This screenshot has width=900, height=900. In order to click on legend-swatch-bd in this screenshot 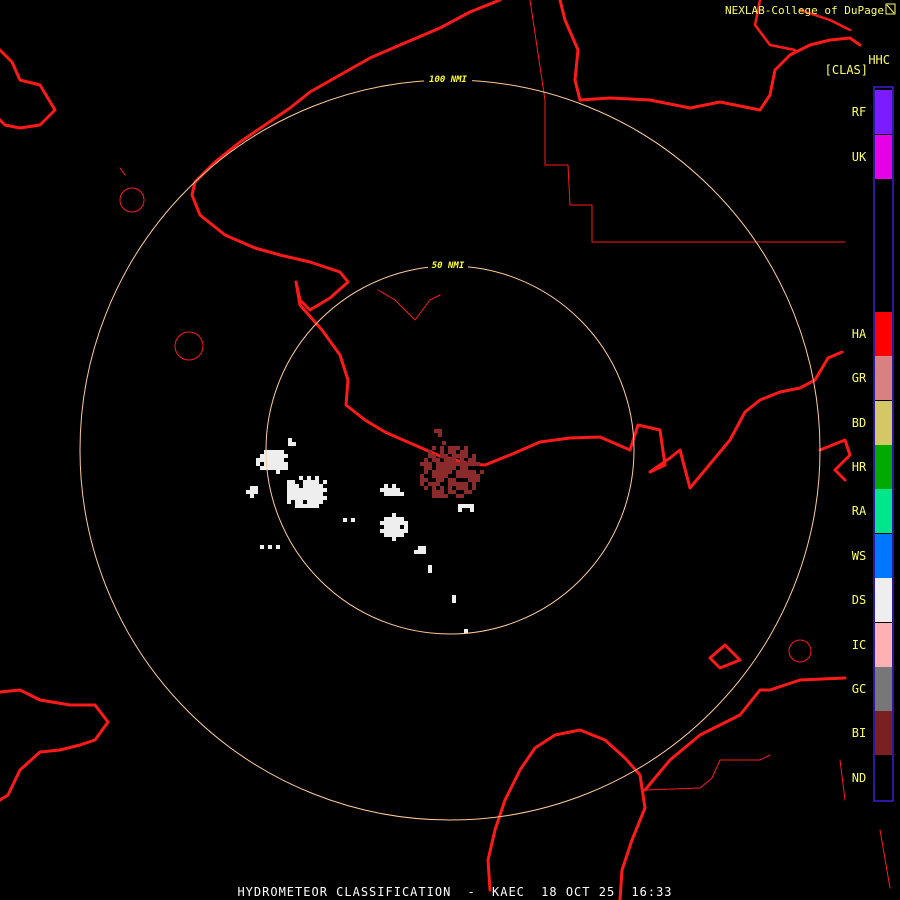, I will do `click(883, 423)`.